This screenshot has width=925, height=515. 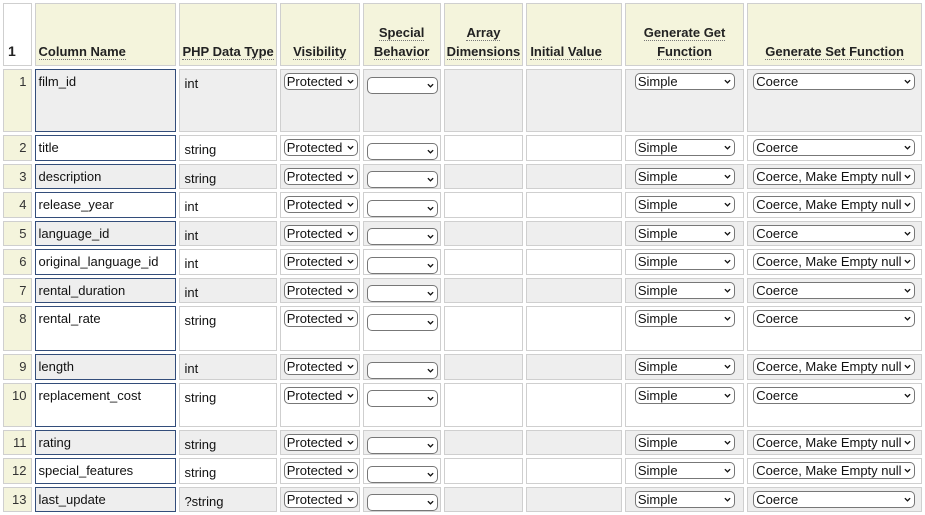 I want to click on column-name-field: length, so click(x=105, y=367).